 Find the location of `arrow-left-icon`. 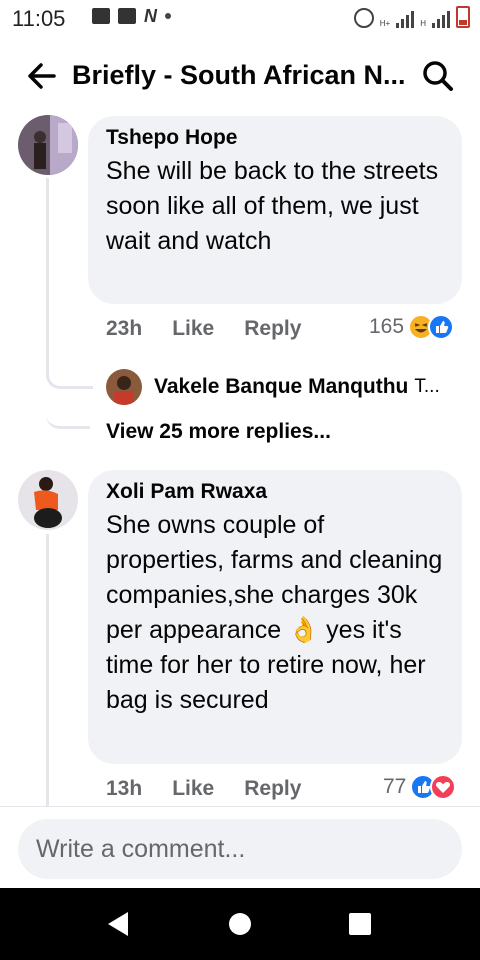

arrow-left-icon is located at coordinates (42, 76).